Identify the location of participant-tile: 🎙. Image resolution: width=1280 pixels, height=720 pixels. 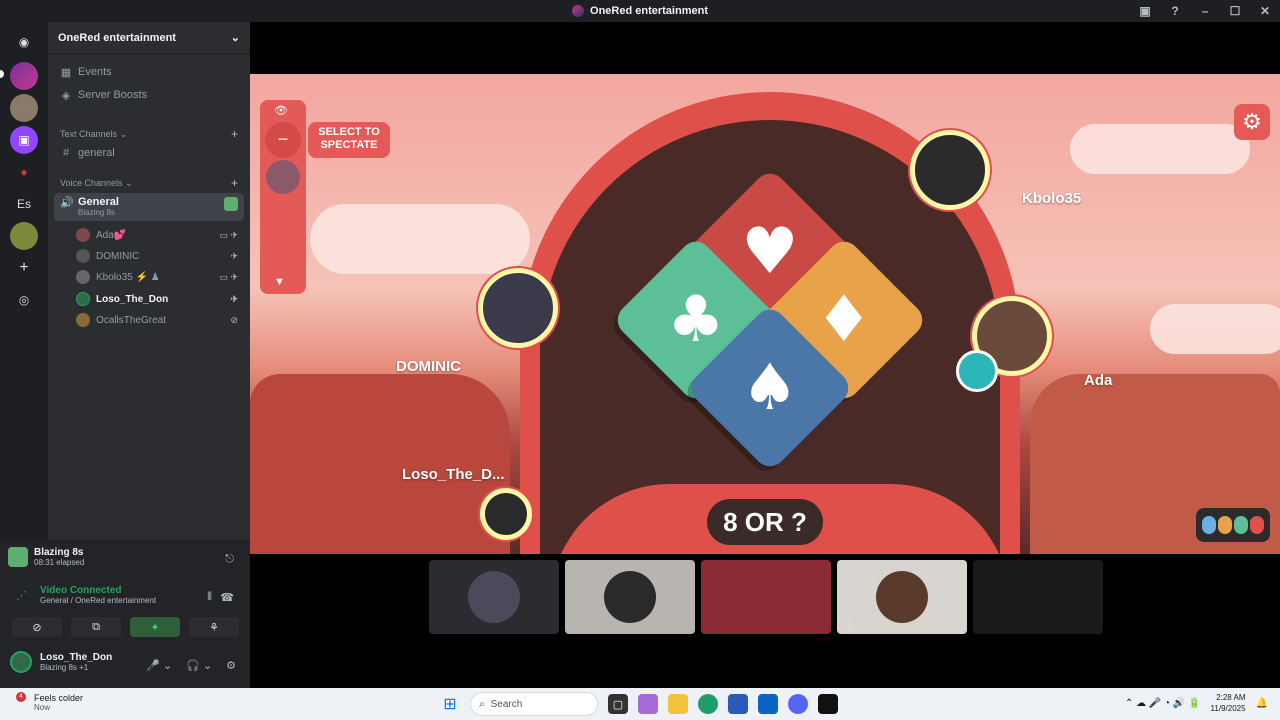
(902, 597).